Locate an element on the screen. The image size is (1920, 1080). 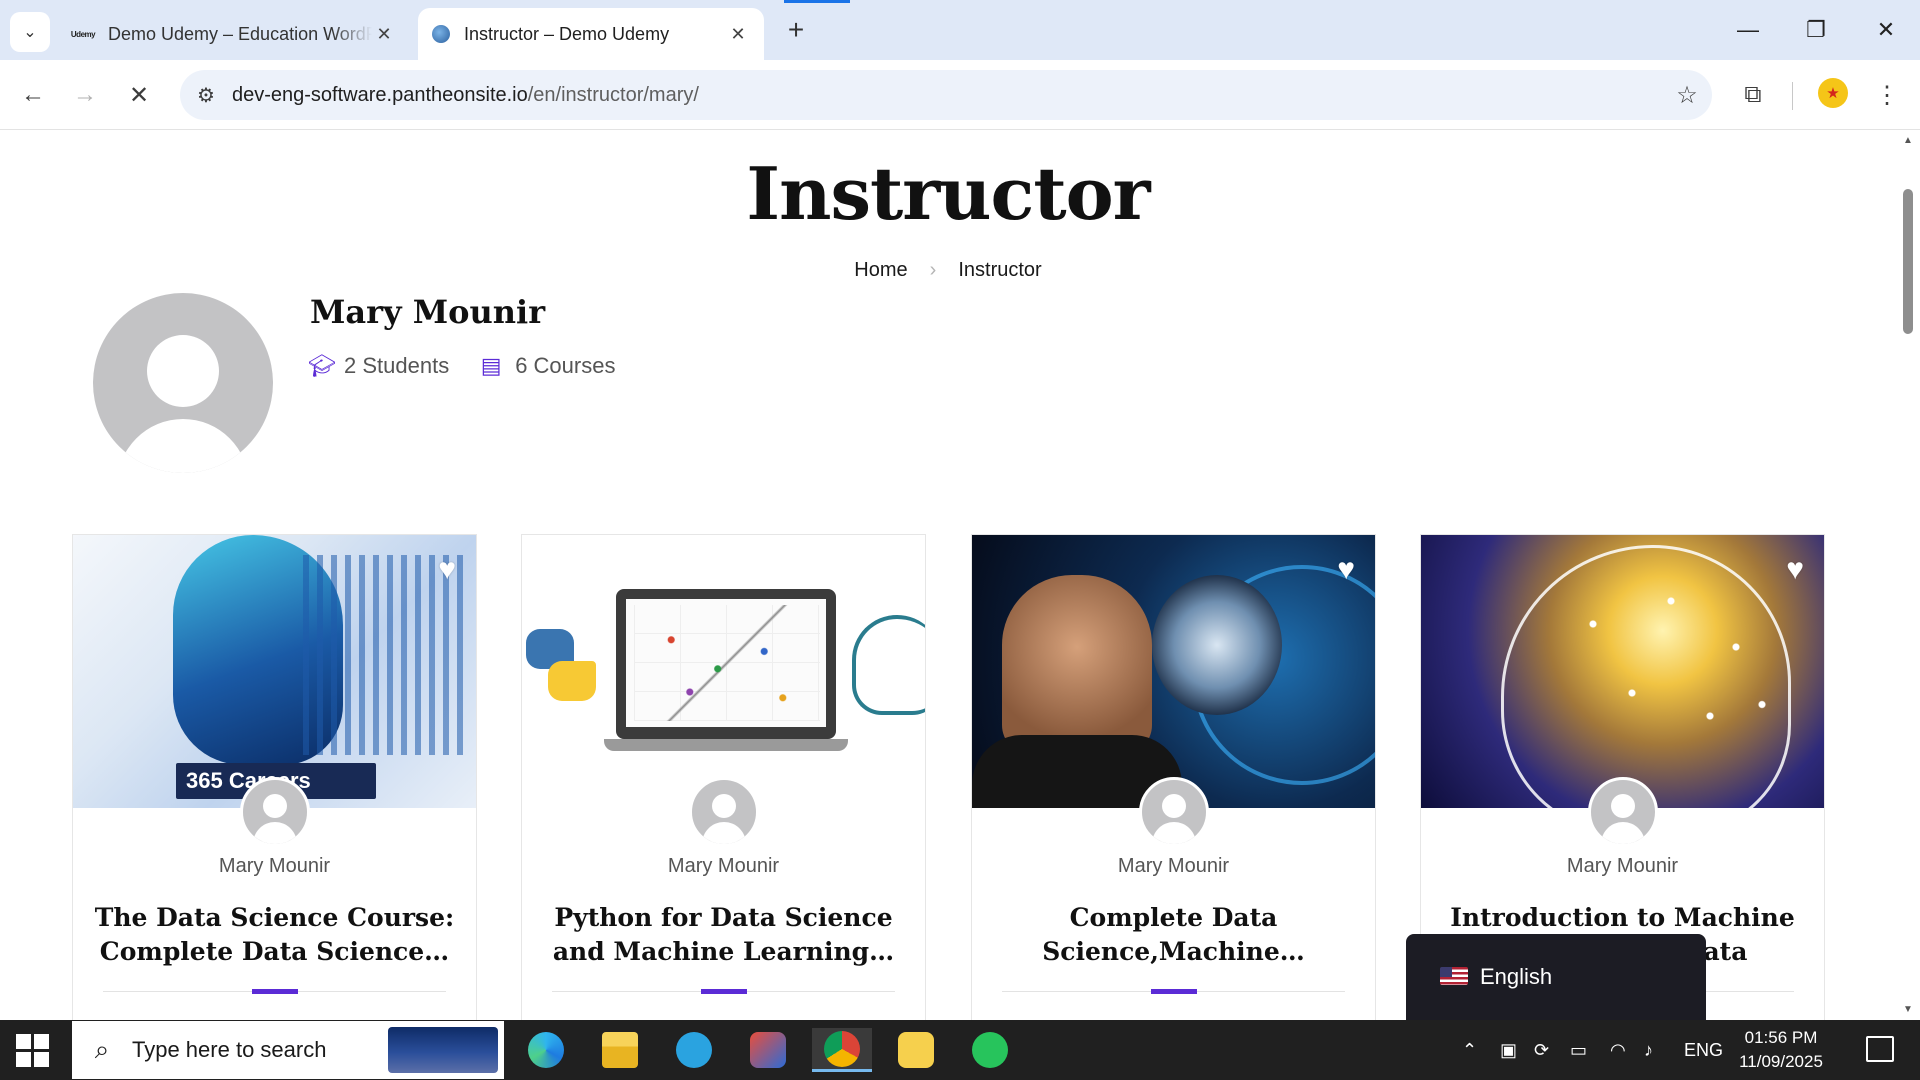
taskbar-telegram is located at coordinates (694, 1050).